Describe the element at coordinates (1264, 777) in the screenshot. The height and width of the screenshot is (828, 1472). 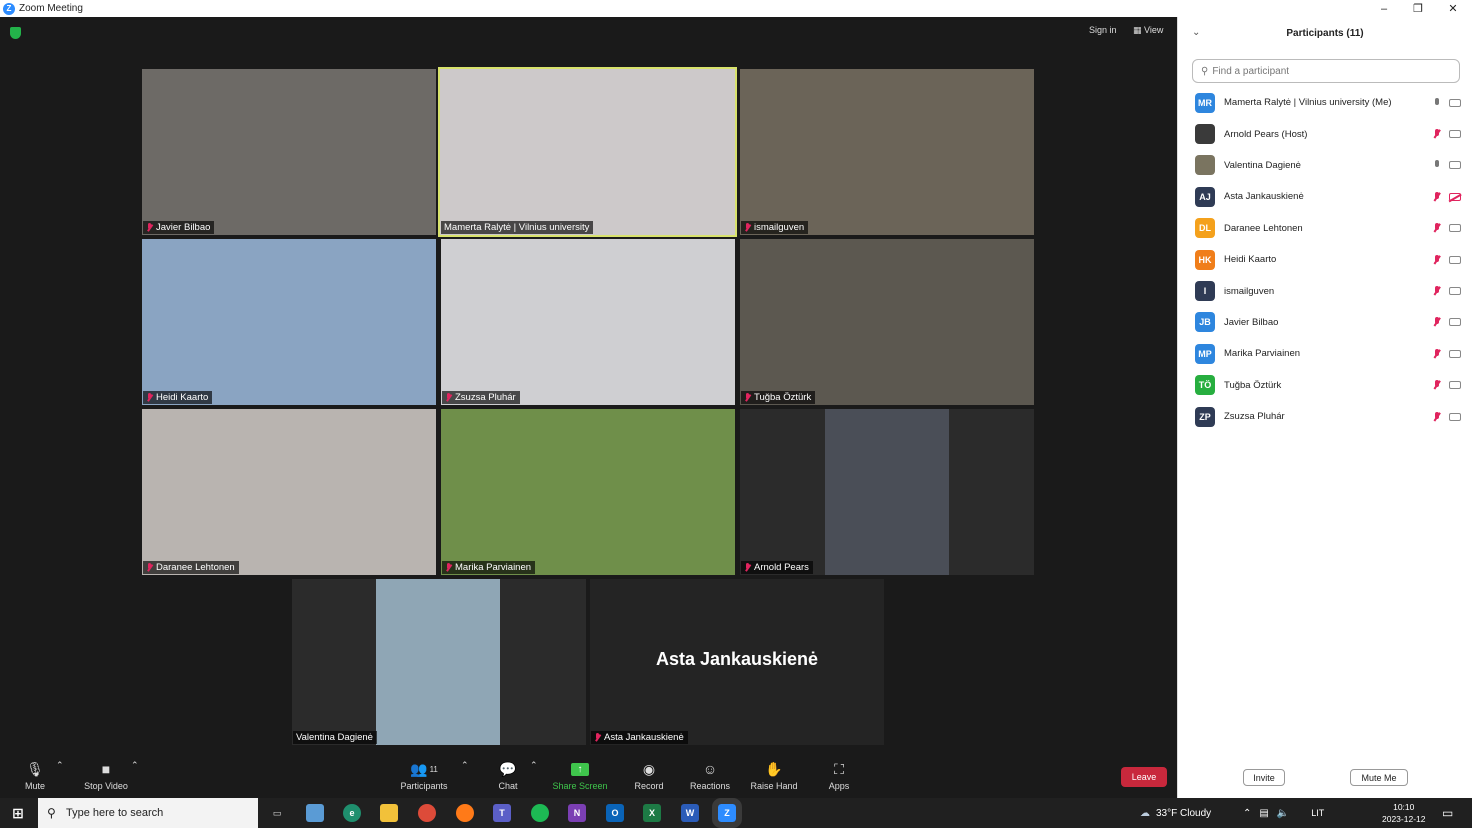
I see `invite-button: Invite` at that location.